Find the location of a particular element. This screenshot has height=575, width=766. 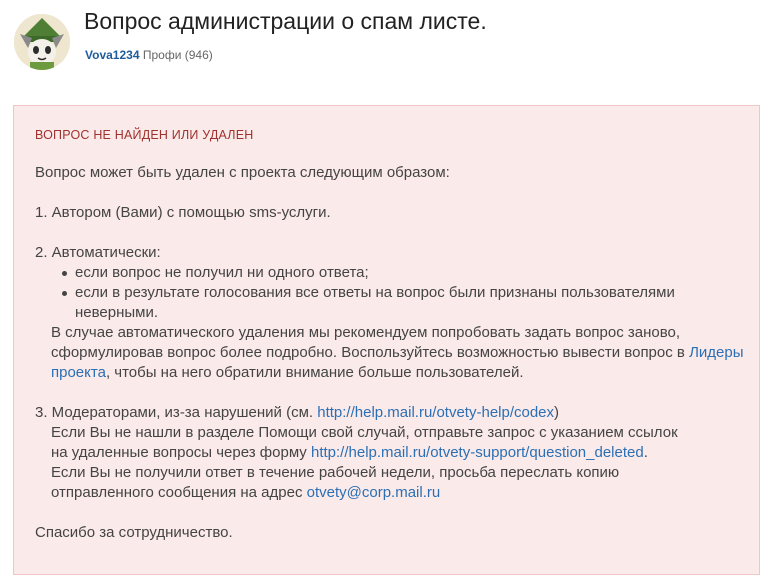

author-line: Vova1234 Профи (946) is located at coordinates (149, 55).